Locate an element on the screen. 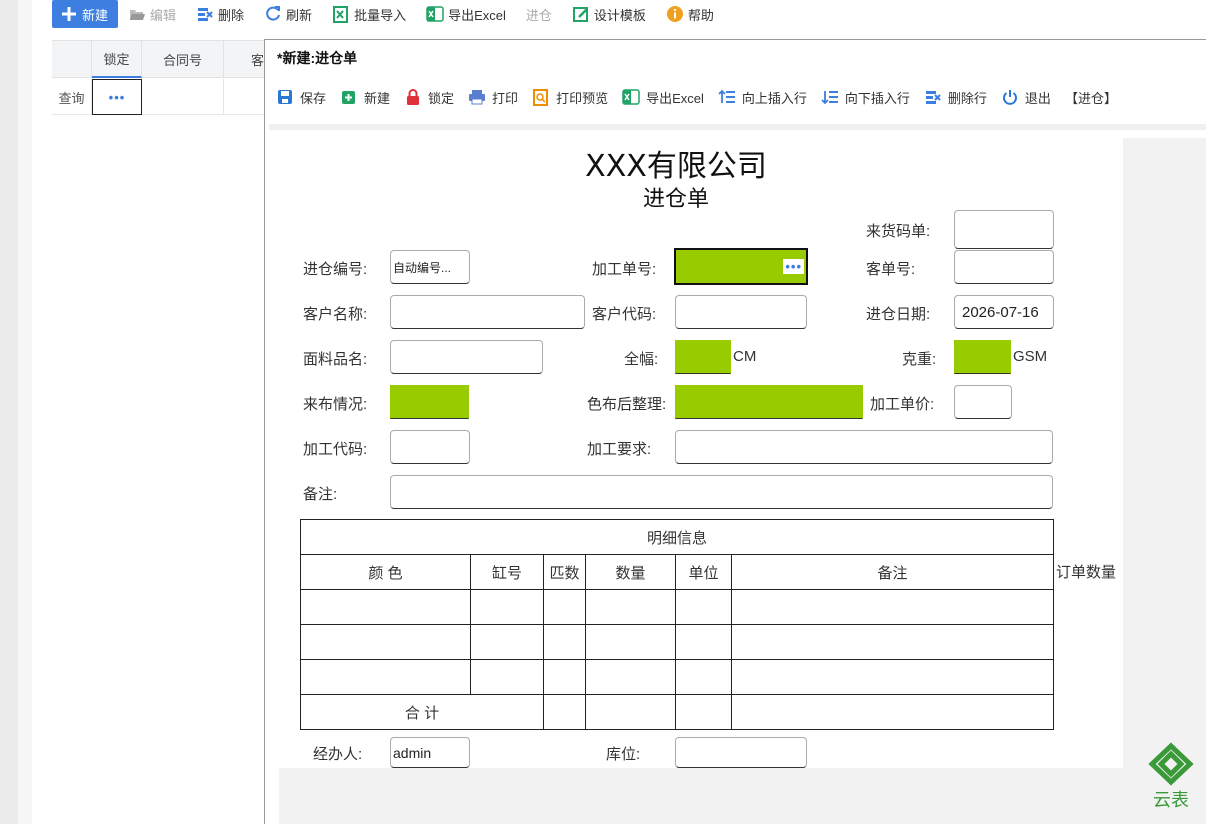  batch-import-label: 批量导入 is located at coordinates (380, 15).